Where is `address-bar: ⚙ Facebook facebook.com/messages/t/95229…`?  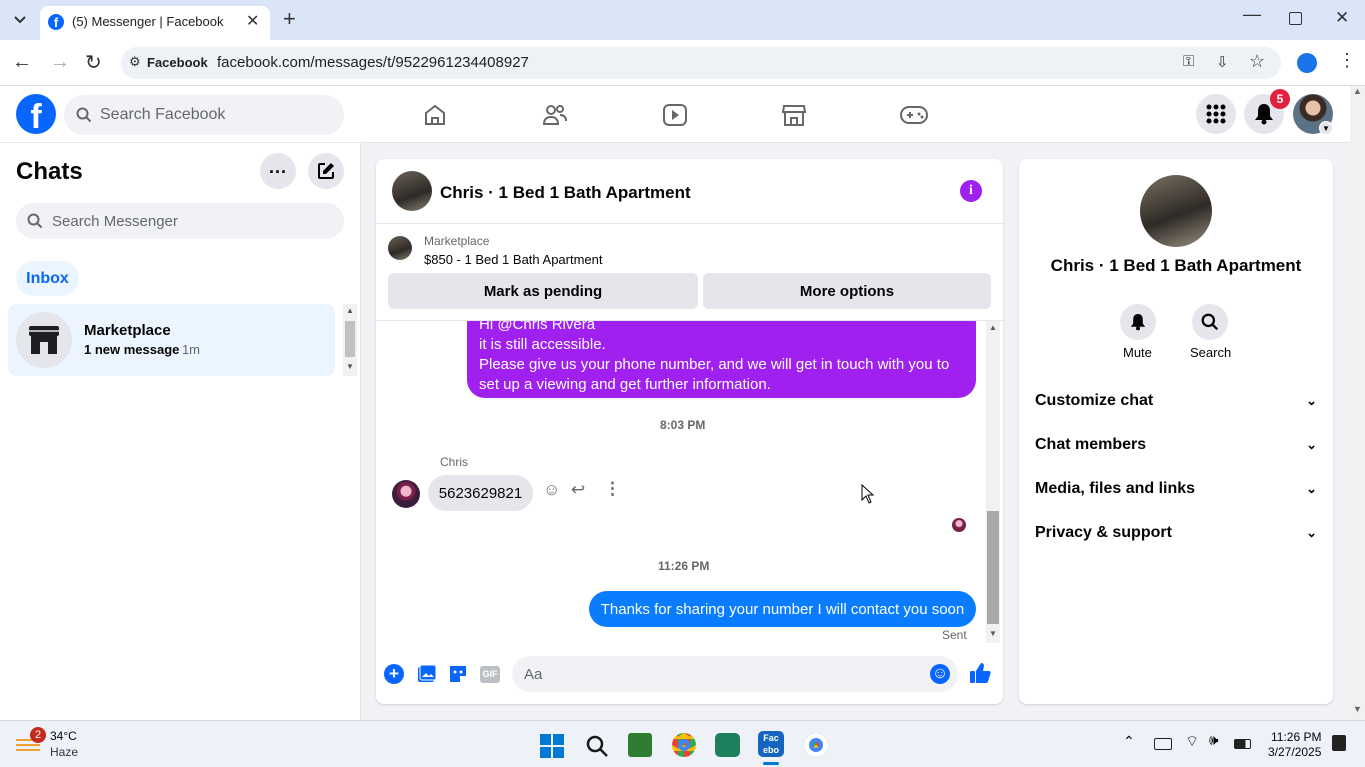
address-bar: ⚙ Facebook facebook.com/messages/t/95229… is located at coordinates (701, 63).